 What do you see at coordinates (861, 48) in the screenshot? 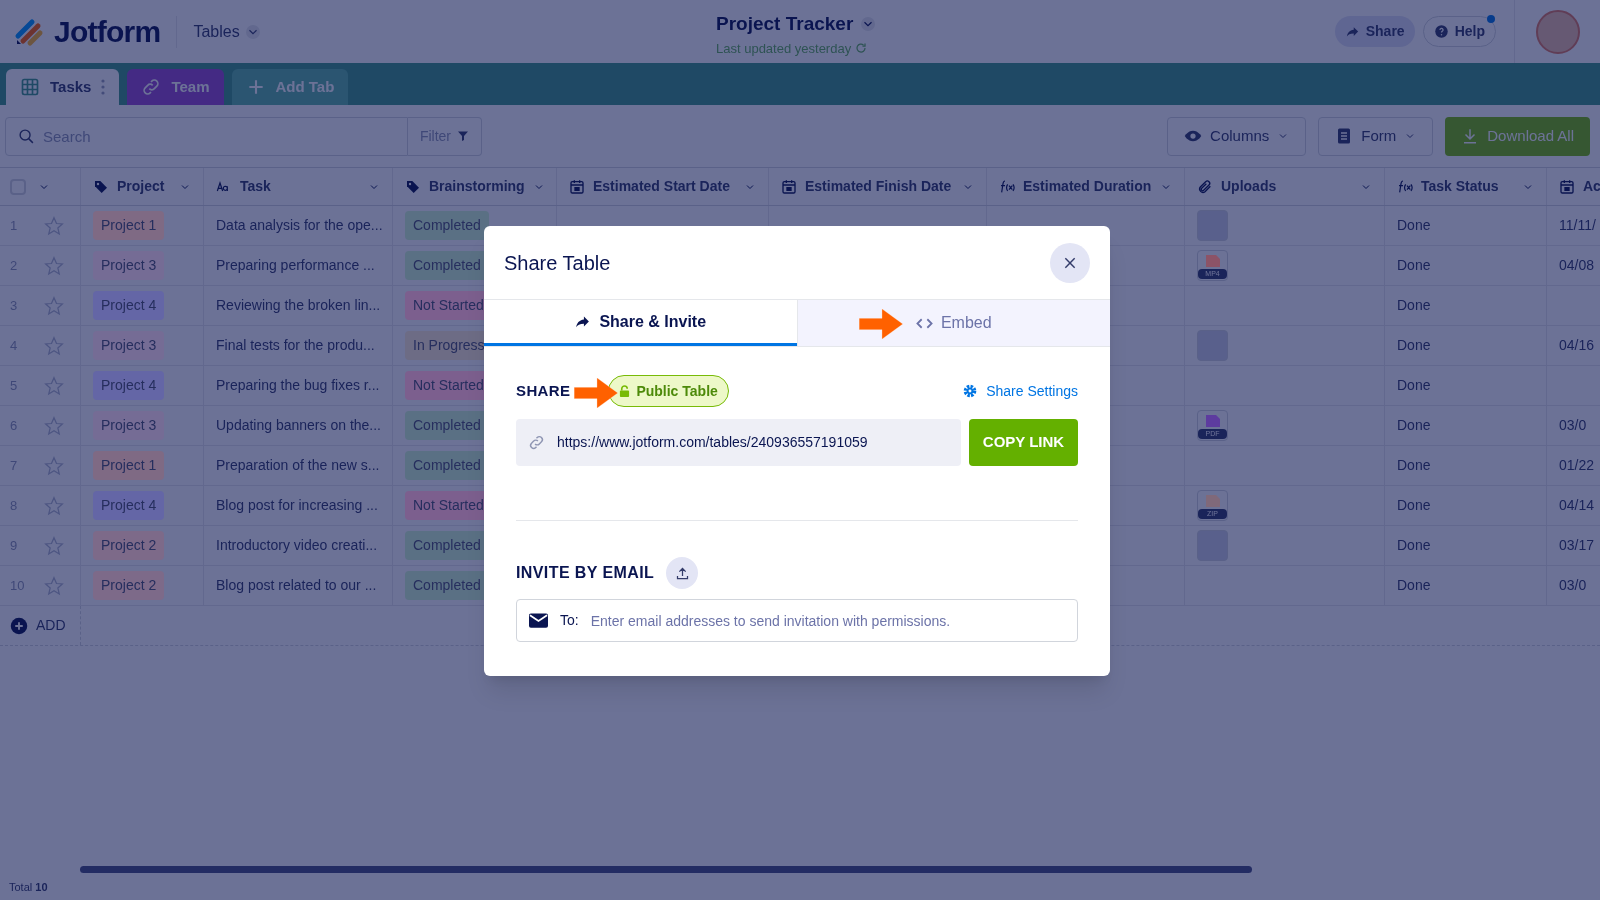
I see `refresh-icon` at bounding box center [861, 48].